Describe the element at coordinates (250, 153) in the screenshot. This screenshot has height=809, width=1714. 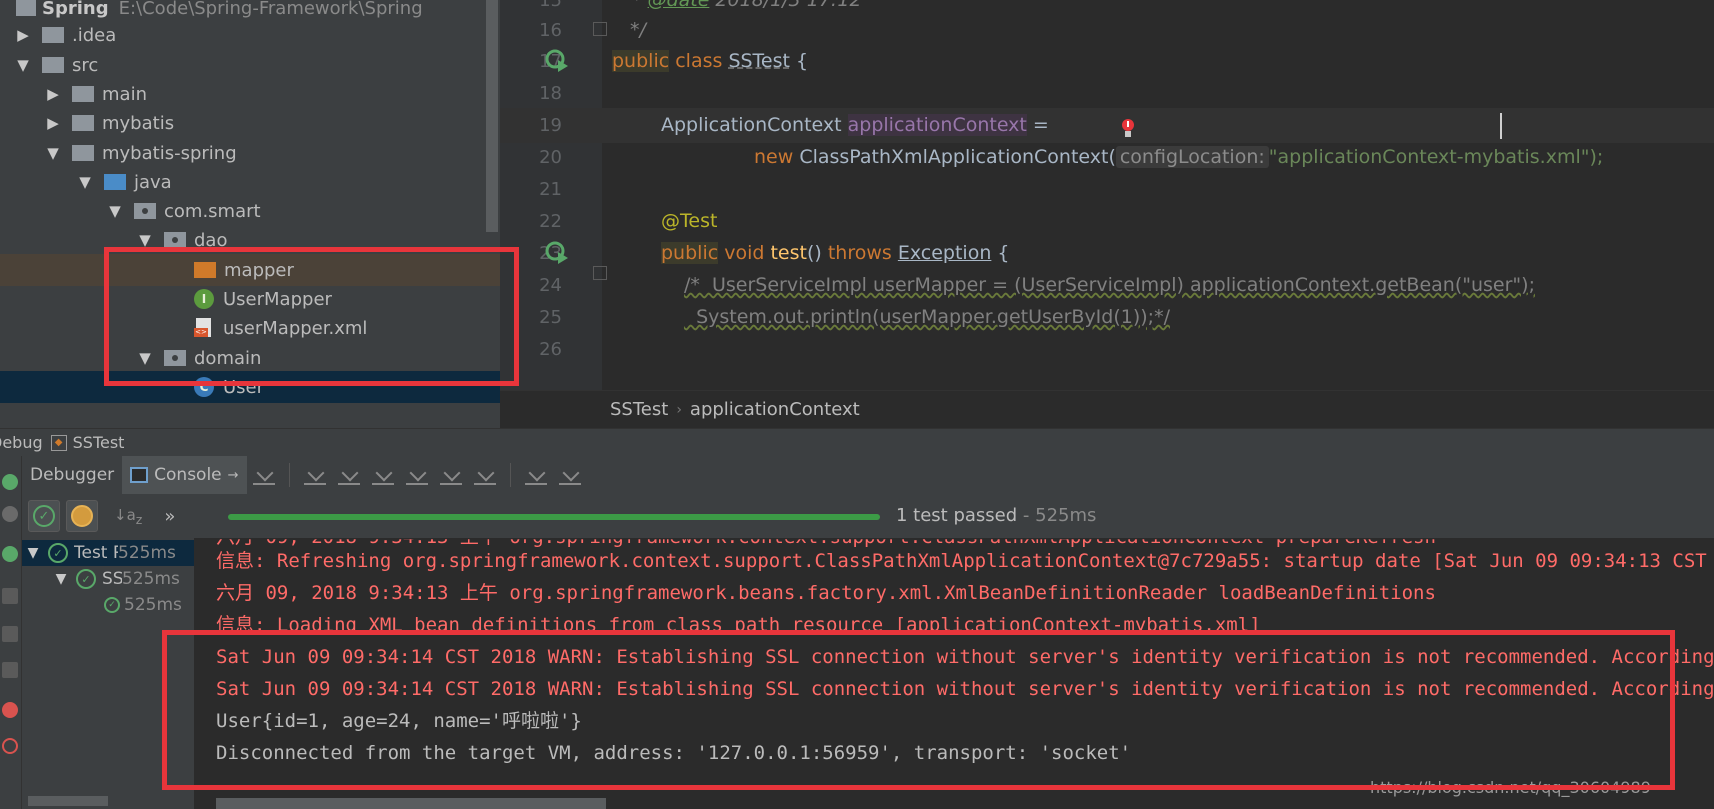
I see `tree-item-mybatis-spring: ▼ mybatis-spring` at that location.